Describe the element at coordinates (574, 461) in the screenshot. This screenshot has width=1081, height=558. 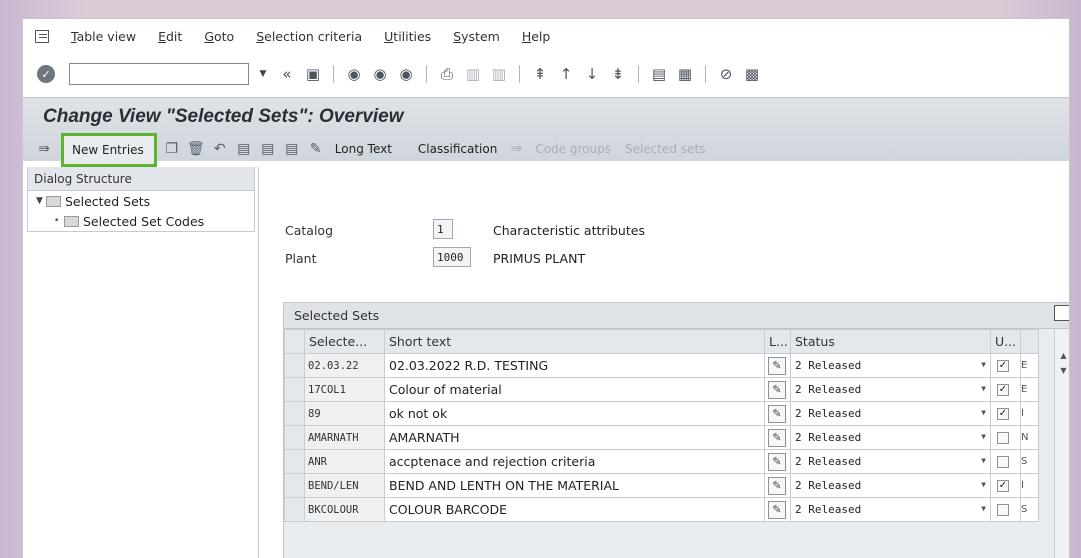
I see `short-text-cell: accptenace and rejection criteria` at that location.